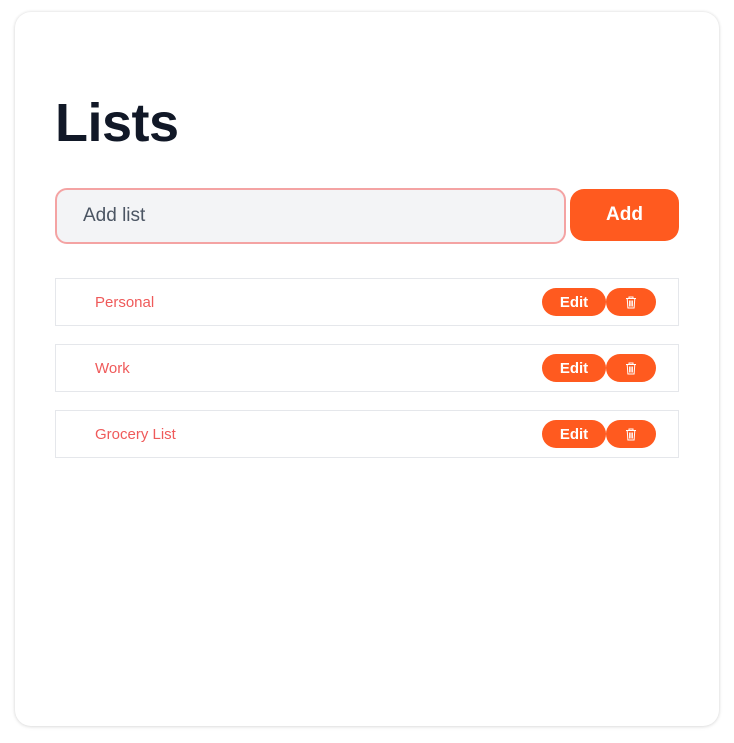 The height and width of the screenshot is (743, 734). I want to click on add-list-input, so click(310, 216).